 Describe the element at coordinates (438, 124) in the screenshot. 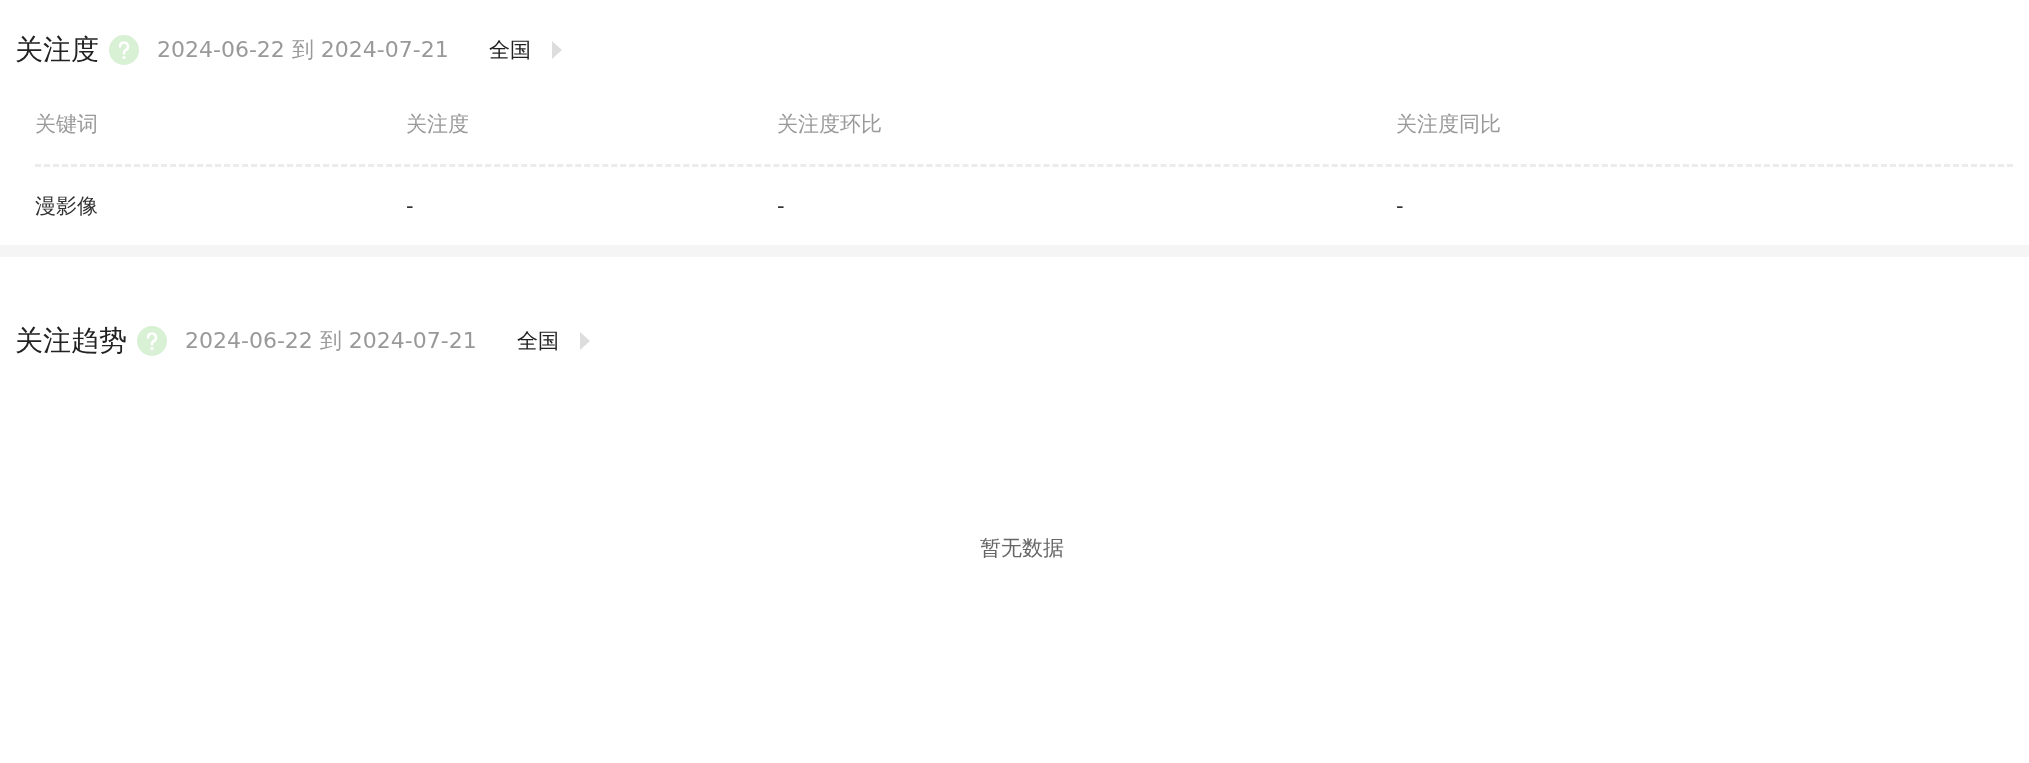

I see `column-header: 关注度` at that location.